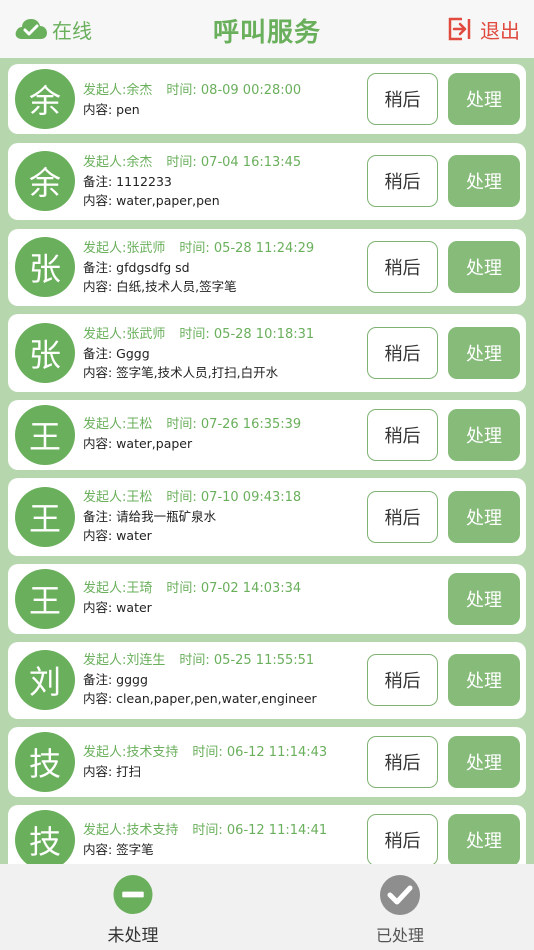  I want to click on content: 内容: clean,paper,pen,water,engineer, so click(200, 698).